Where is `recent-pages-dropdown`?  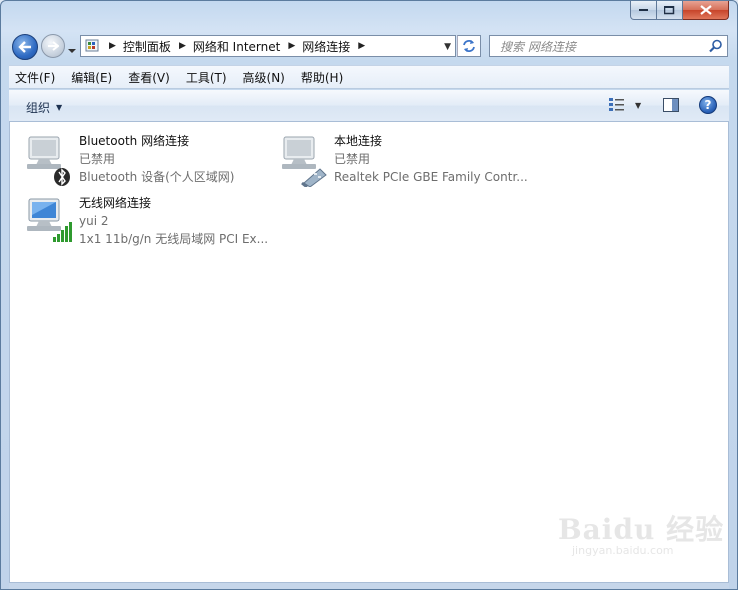 recent-pages-dropdown is located at coordinates (72, 48).